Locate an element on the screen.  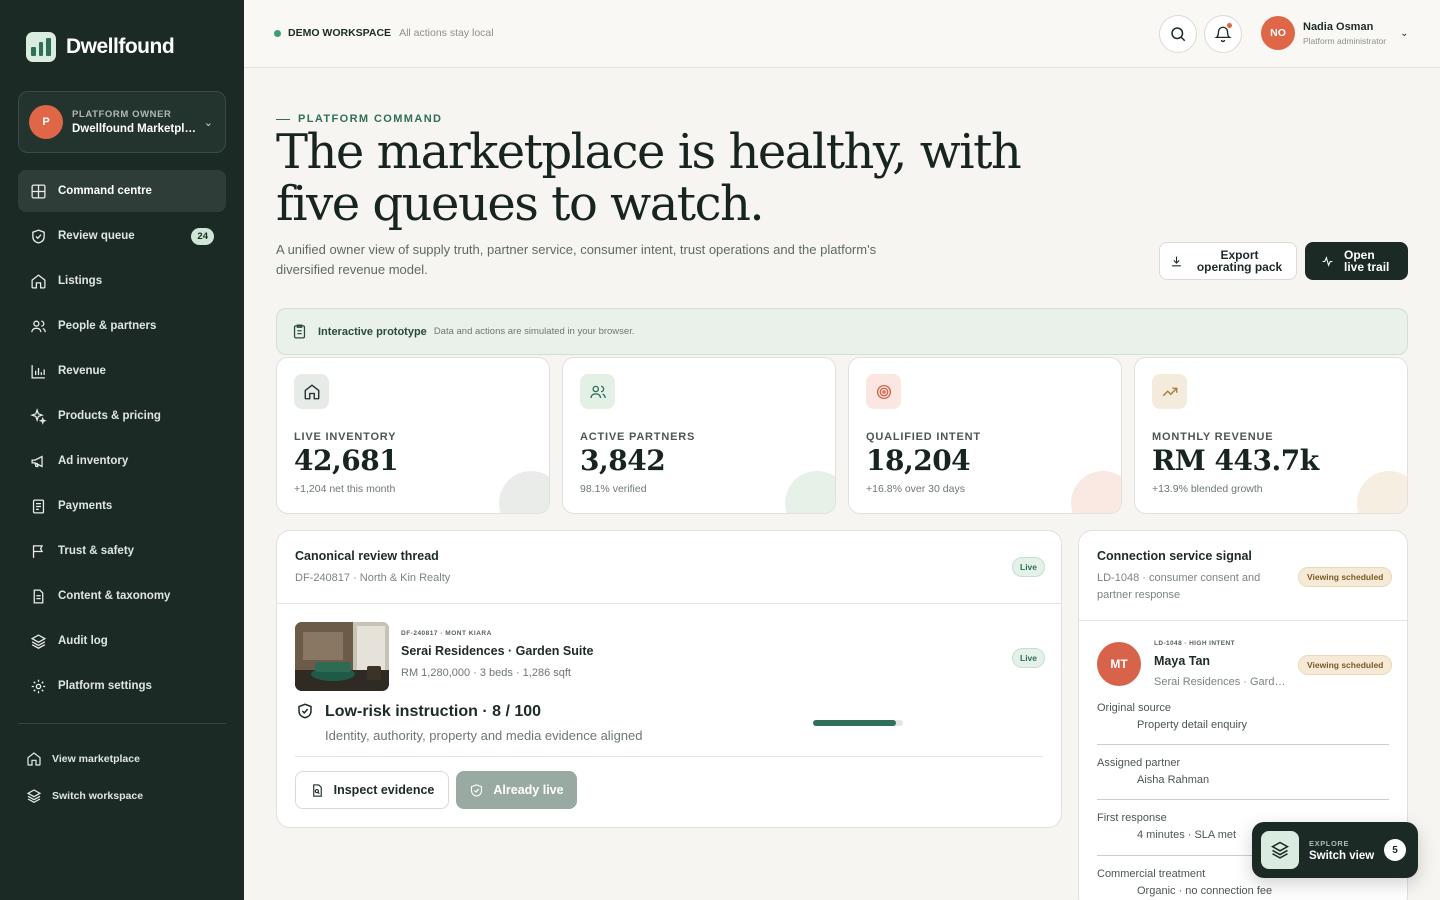
detail-key: Original source is located at coordinates (1134, 708).